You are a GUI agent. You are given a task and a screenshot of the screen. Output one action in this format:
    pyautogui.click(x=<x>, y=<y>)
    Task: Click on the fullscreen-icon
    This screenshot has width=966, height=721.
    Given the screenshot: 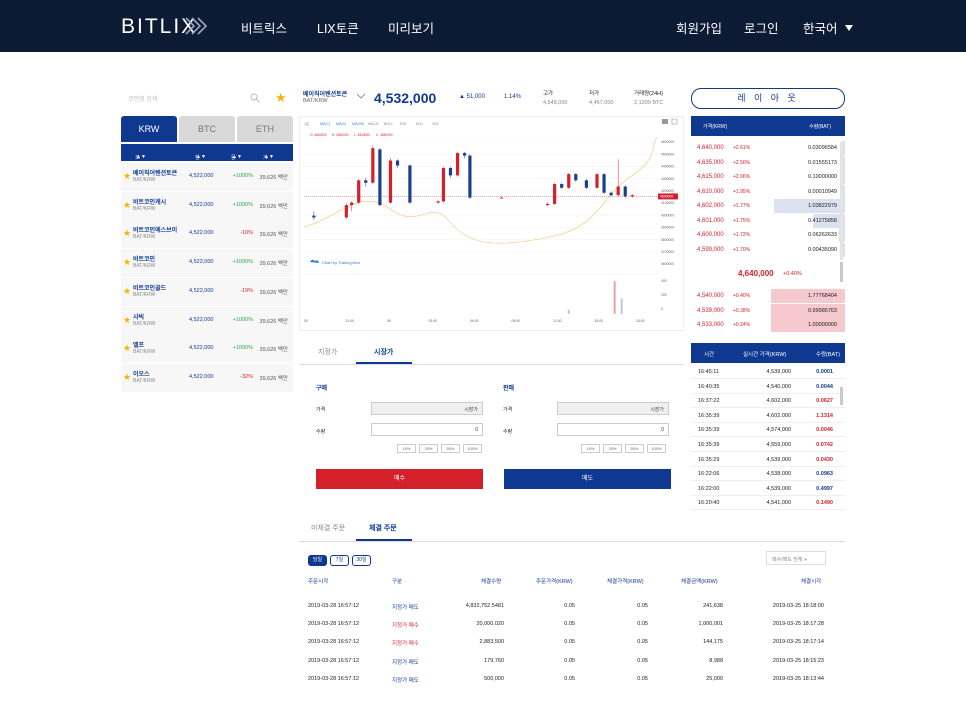 What is the action you would take?
    pyautogui.click(x=674, y=121)
    